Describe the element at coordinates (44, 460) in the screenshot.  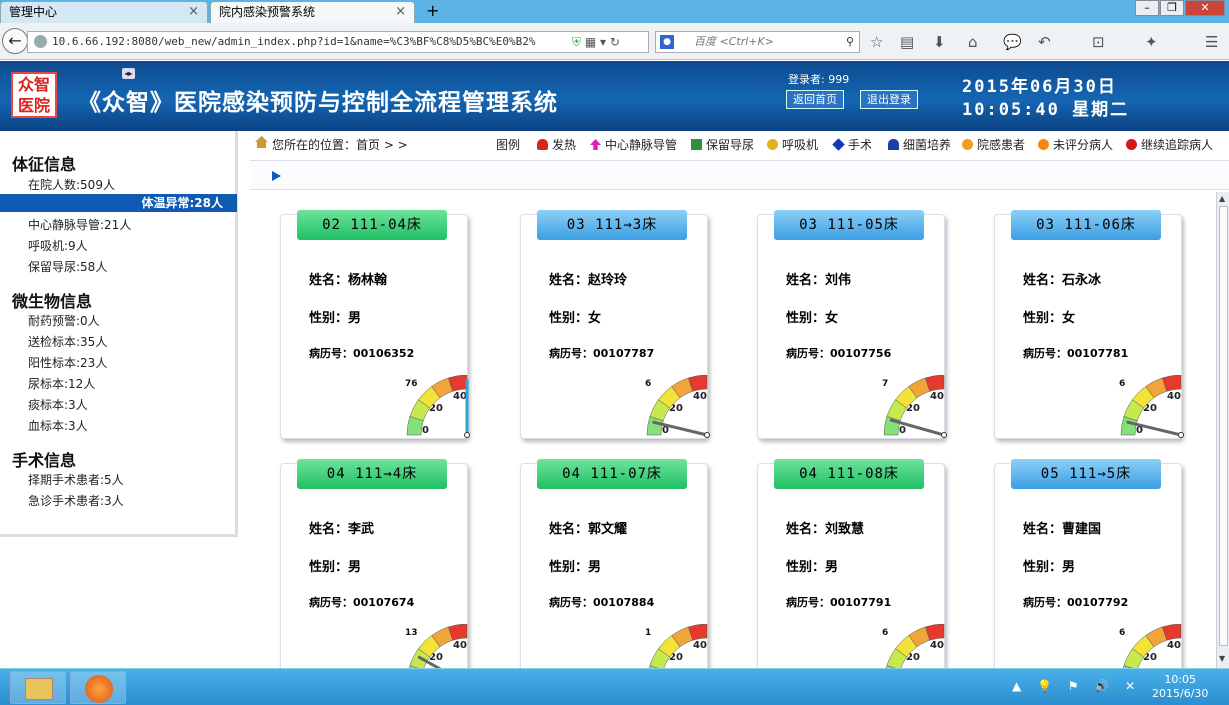
I see `section-title-surgery: 手术信息` at that location.